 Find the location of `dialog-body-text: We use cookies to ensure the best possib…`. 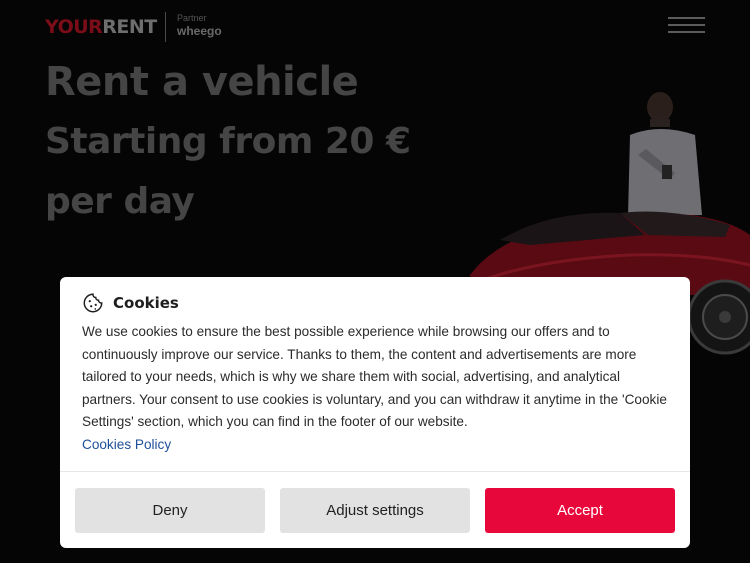

dialog-body-text: We use cookies to ensure the best possib… is located at coordinates (374, 376).